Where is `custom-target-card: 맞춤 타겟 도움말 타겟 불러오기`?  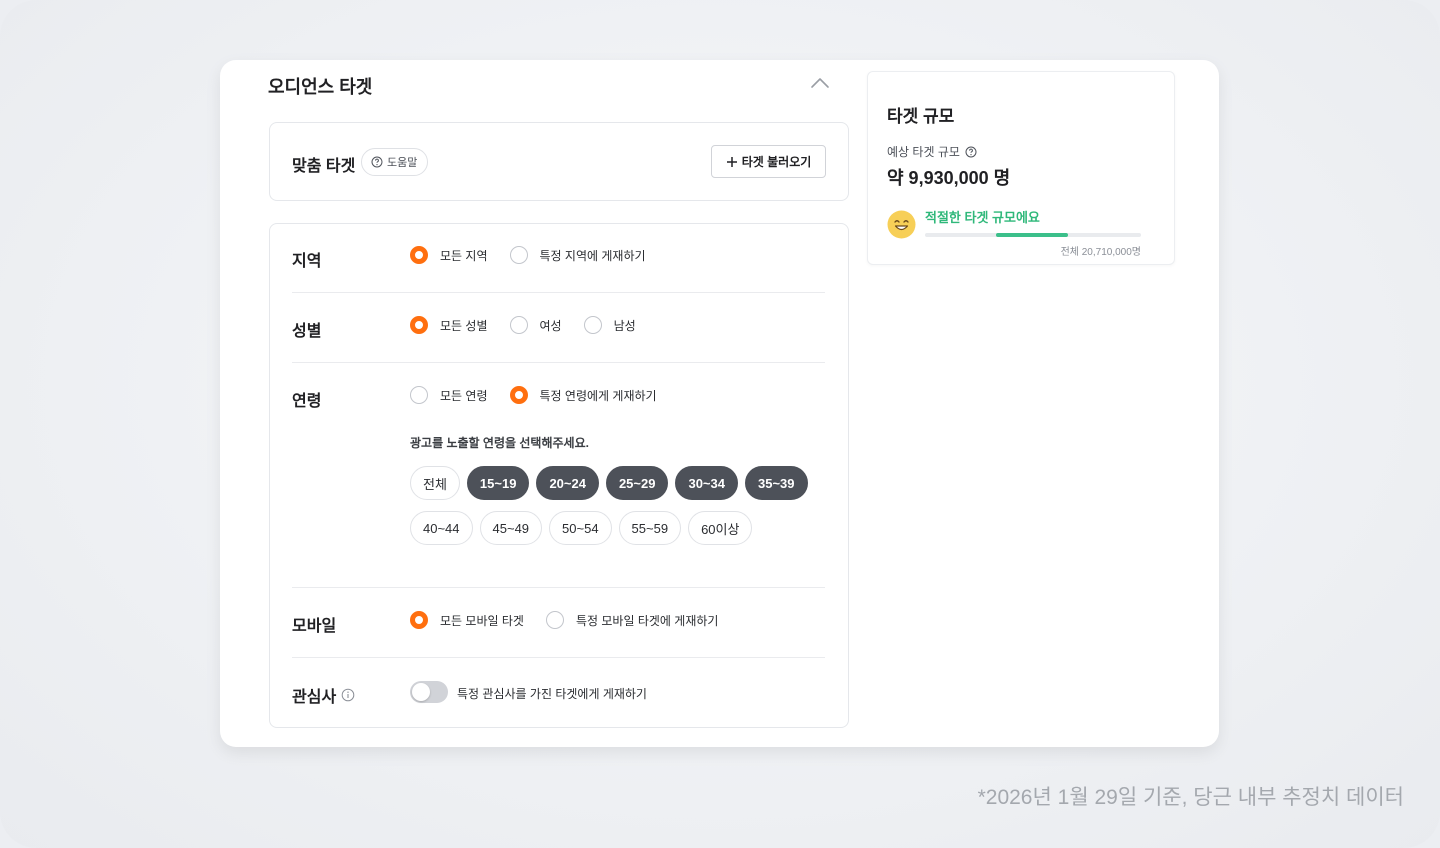 custom-target-card: 맞춤 타겟 도움말 타겟 불러오기 is located at coordinates (559, 161).